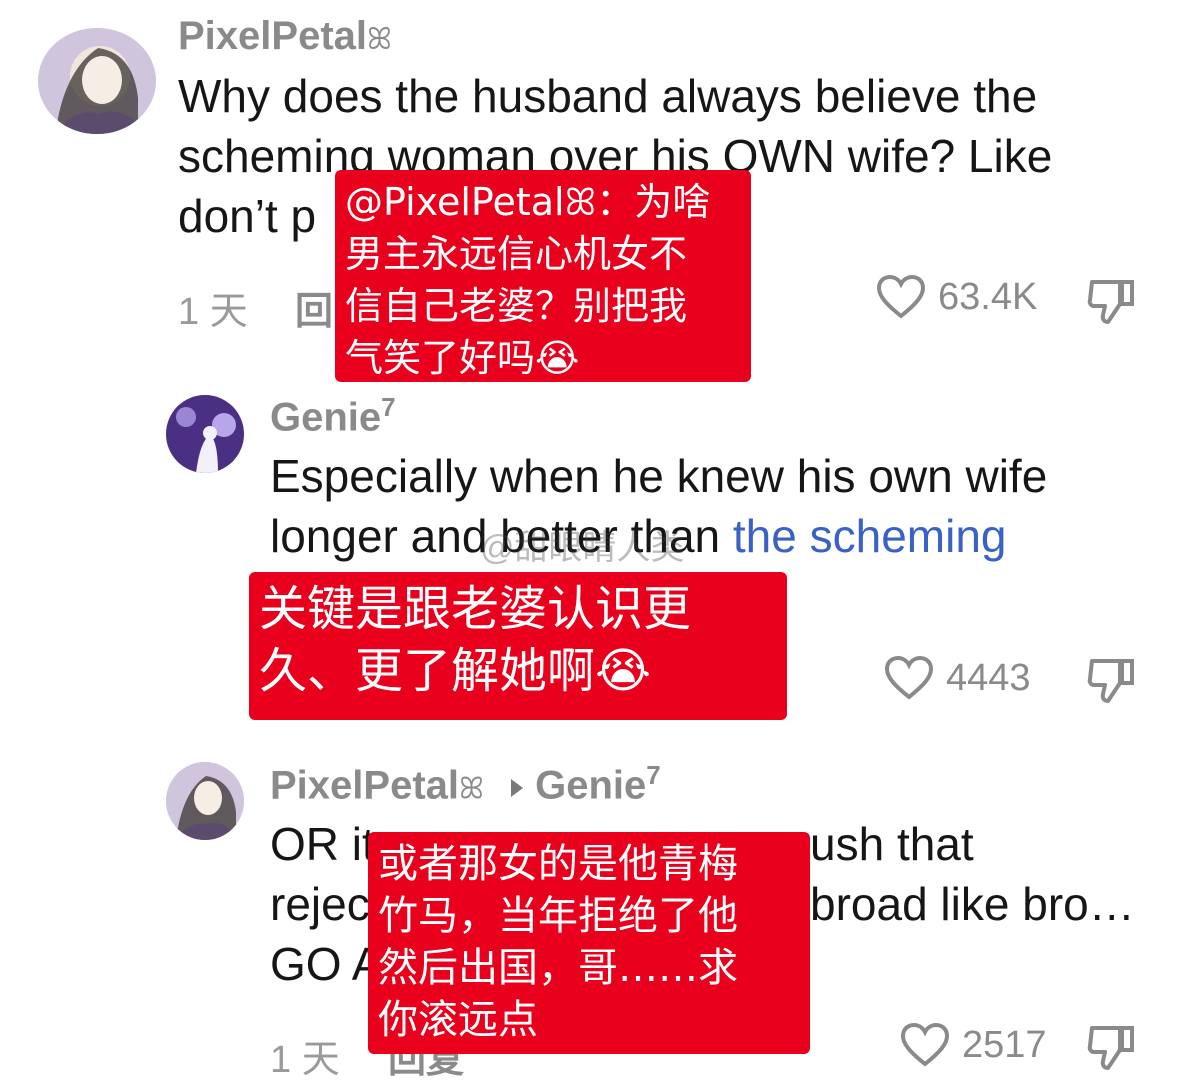 This screenshot has height=1083, width=1178. I want to click on comment-line: Why does the husband always believe the, so click(608, 96).